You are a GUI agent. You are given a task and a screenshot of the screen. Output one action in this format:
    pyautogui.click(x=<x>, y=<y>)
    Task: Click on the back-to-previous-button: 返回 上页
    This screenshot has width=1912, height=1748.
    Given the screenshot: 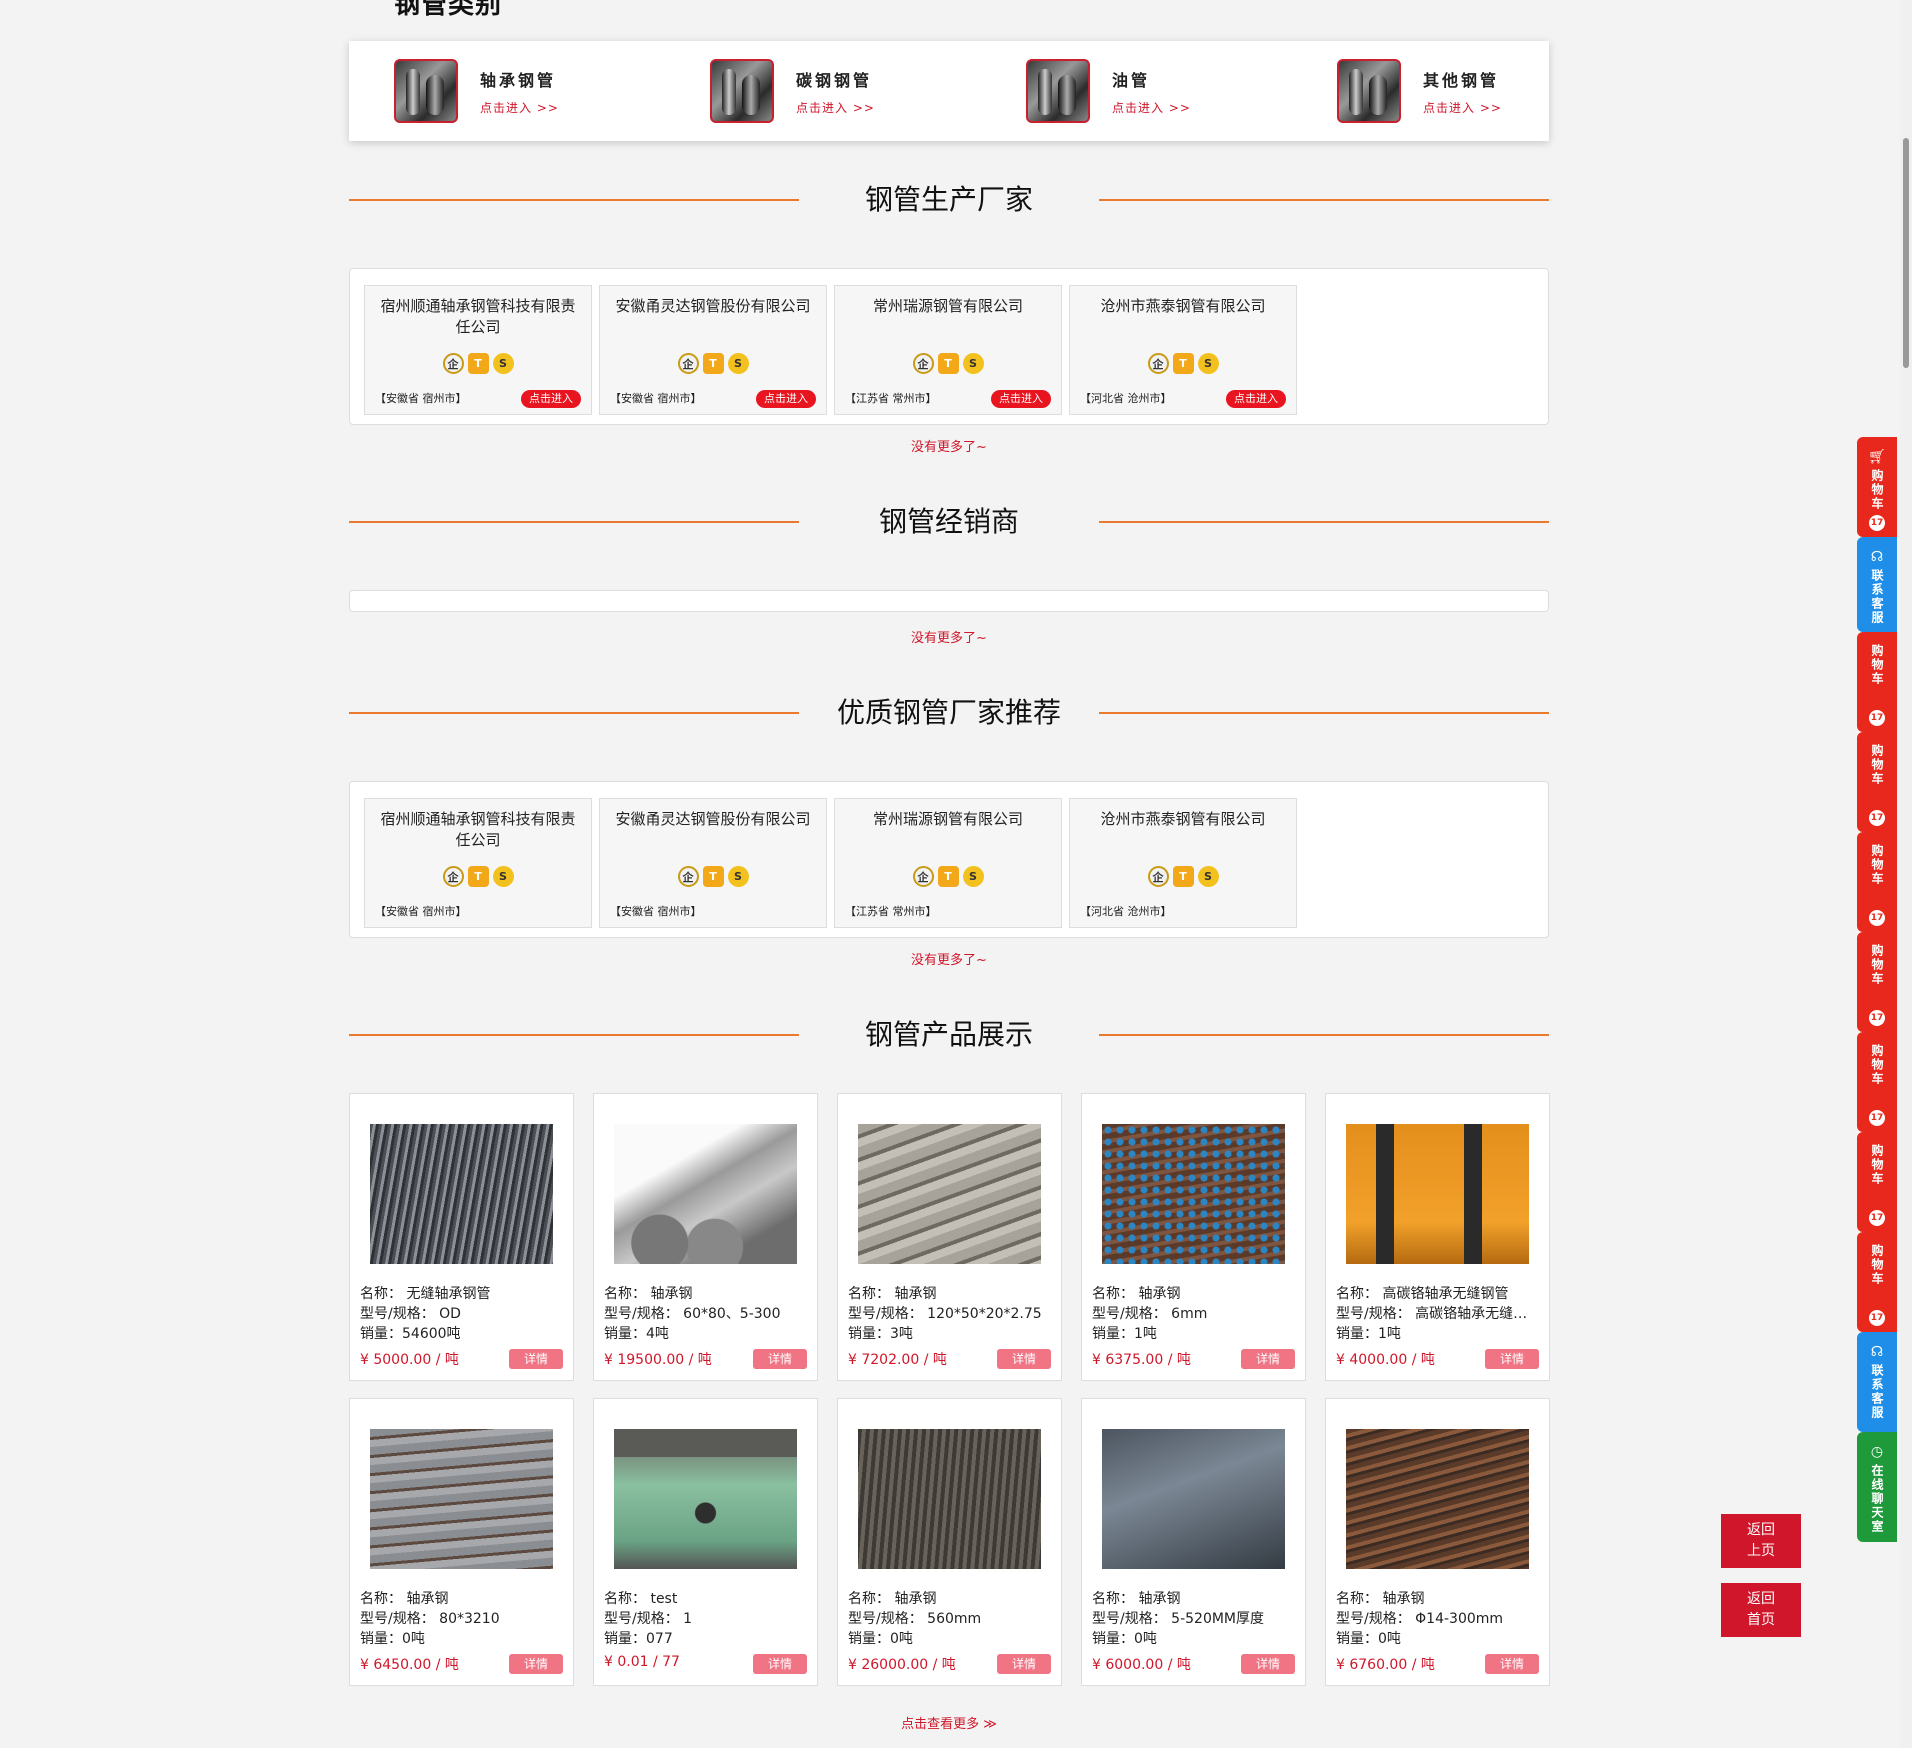 What is the action you would take?
    pyautogui.click(x=1761, y=1541)
    